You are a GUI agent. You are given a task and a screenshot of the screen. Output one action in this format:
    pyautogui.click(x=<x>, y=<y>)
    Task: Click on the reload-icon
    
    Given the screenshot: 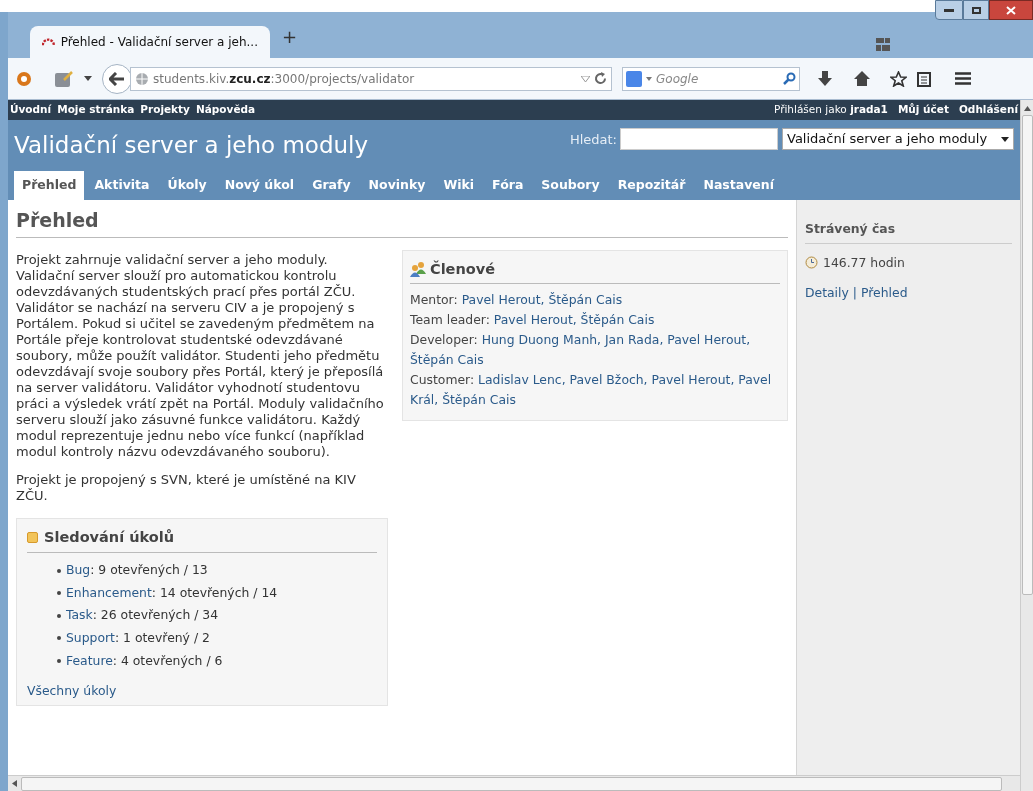 What is the action you would take?
    pyautogui.click(x=600, y=78)
    